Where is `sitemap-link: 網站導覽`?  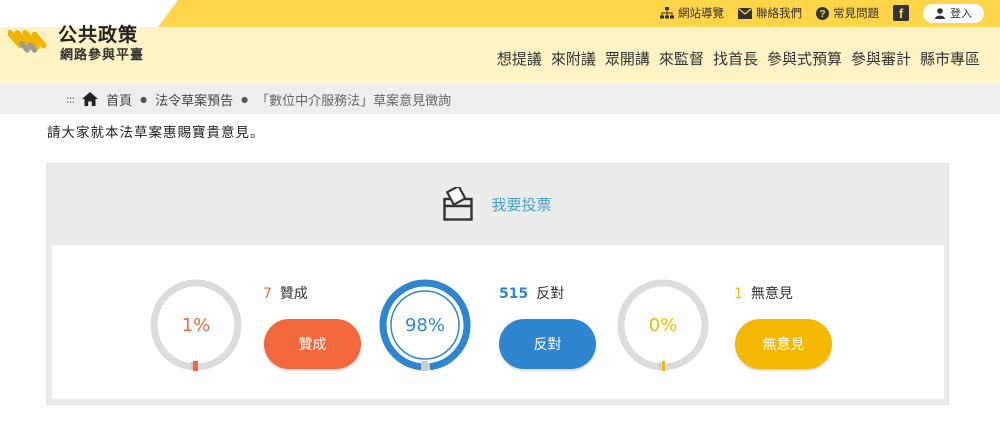 sitemap-link: 網站導覽 is located at coordinates (692, 13).